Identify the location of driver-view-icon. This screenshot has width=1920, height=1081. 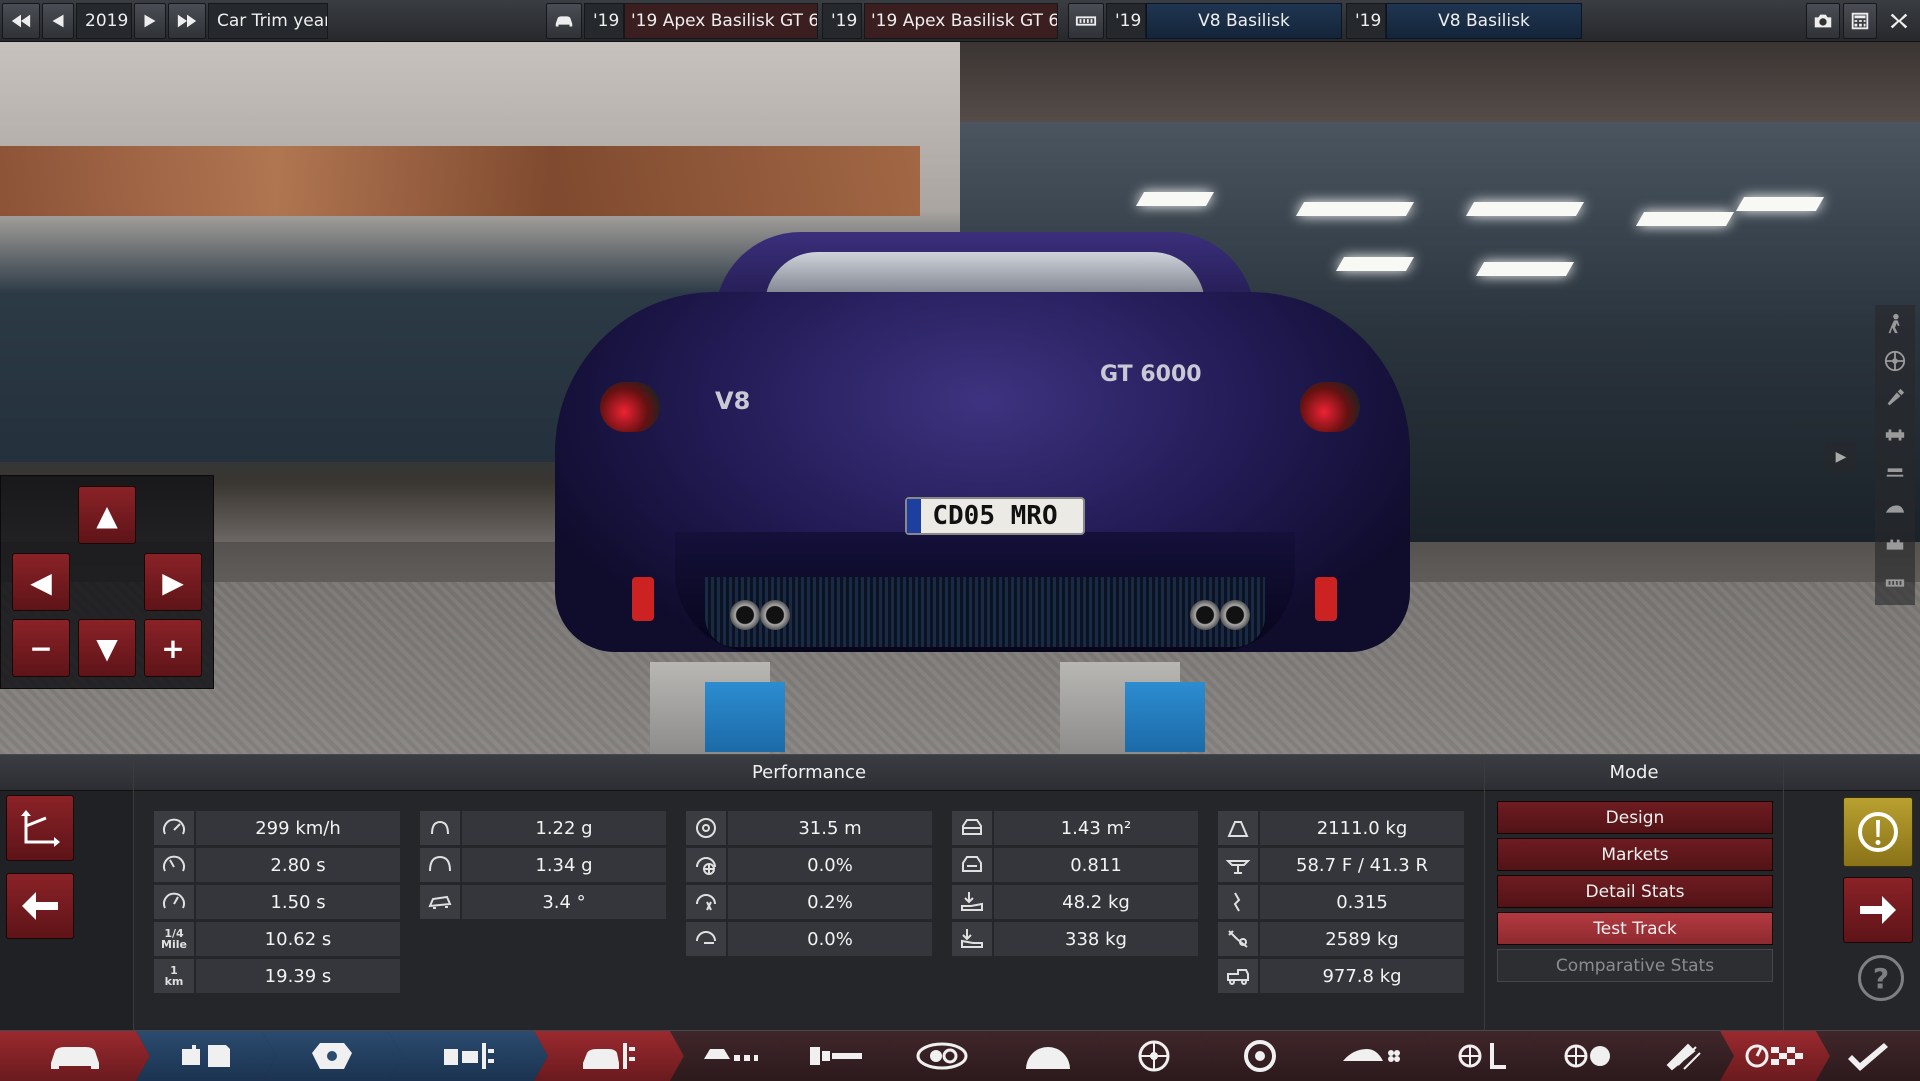
(1895, 323).